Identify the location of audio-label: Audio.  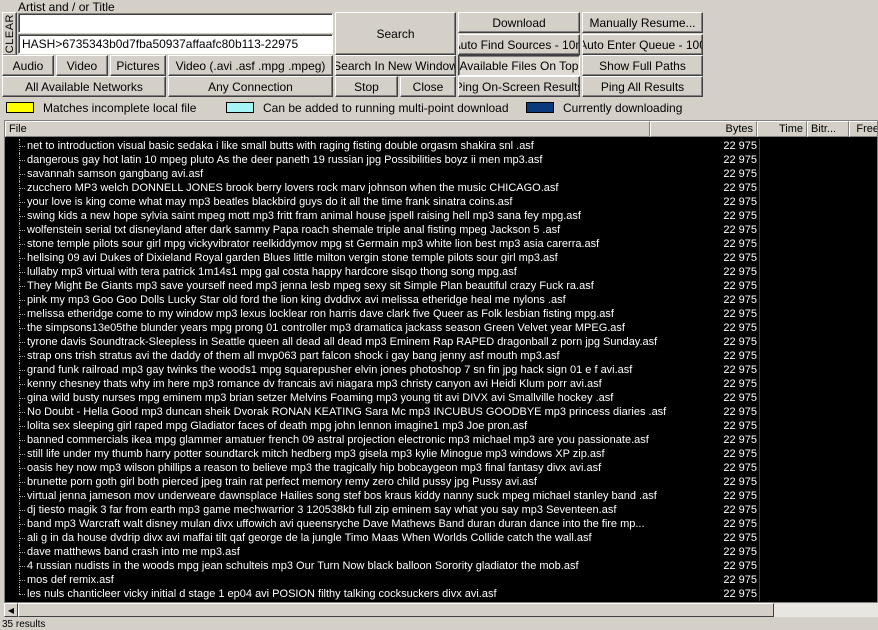
(28, 65).